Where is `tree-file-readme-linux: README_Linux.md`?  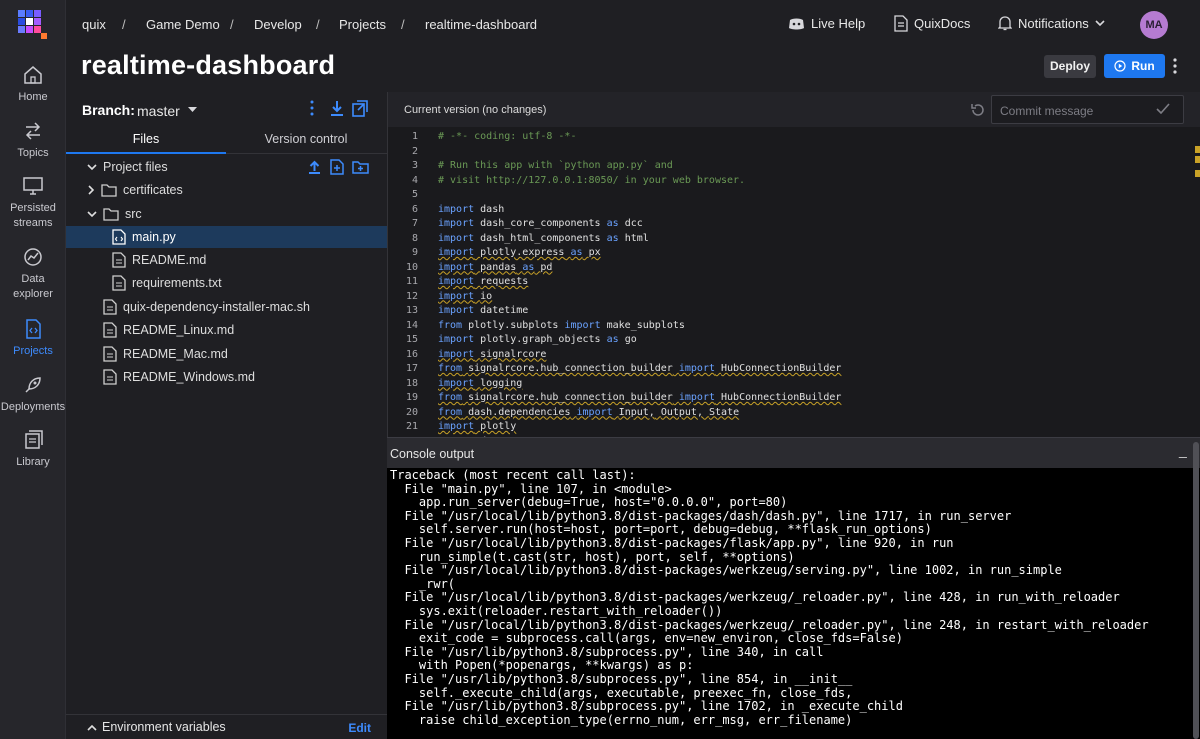
tree-file-readme-linux: README_Linux.md is located at coordinates (226, 330).